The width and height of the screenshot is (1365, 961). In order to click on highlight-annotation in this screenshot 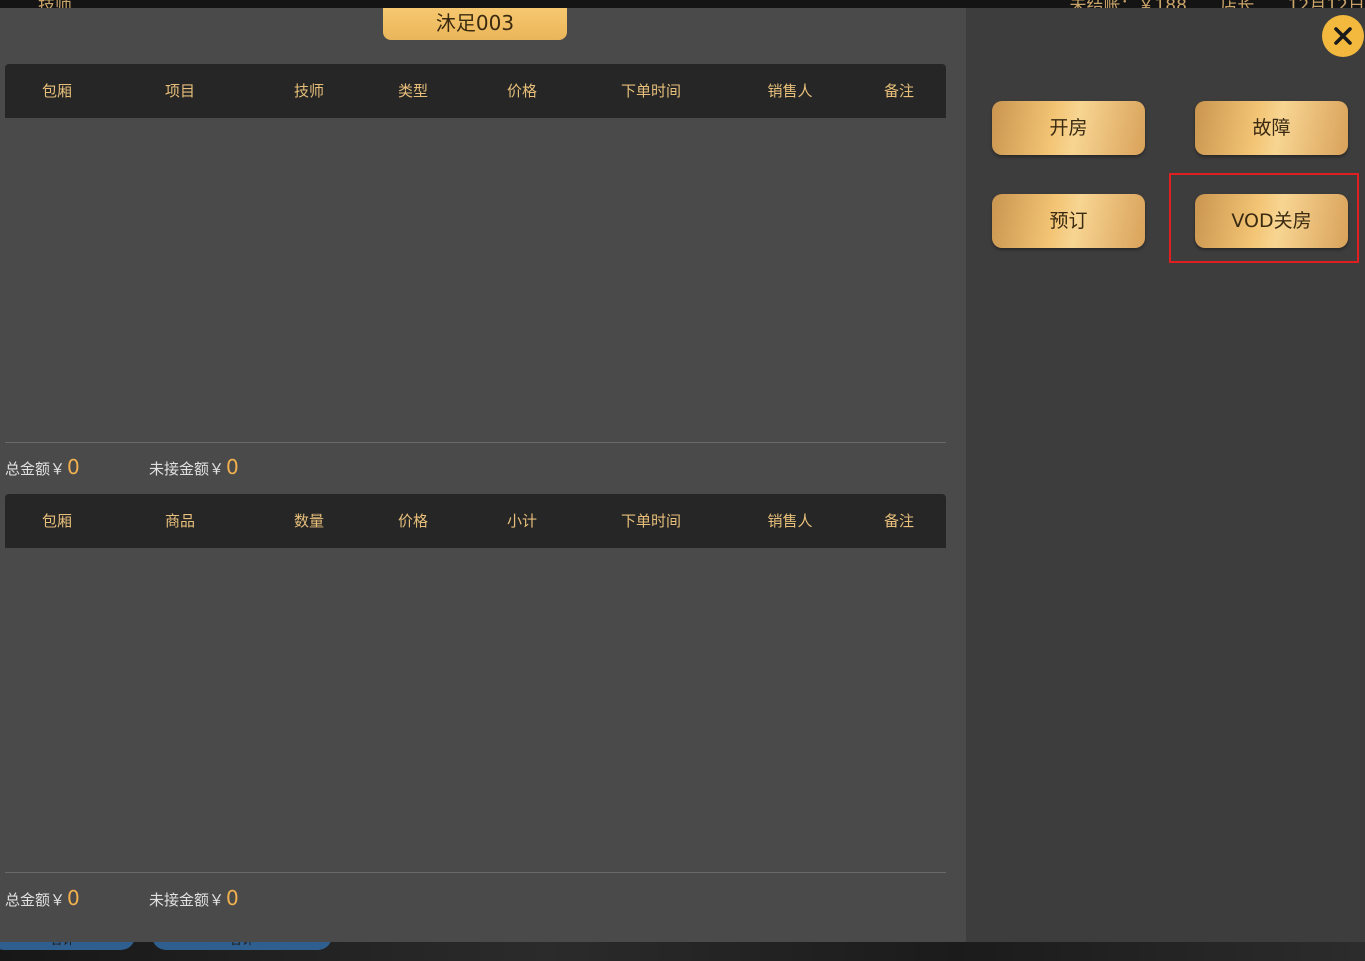, I will do `click(1264, 218)`.